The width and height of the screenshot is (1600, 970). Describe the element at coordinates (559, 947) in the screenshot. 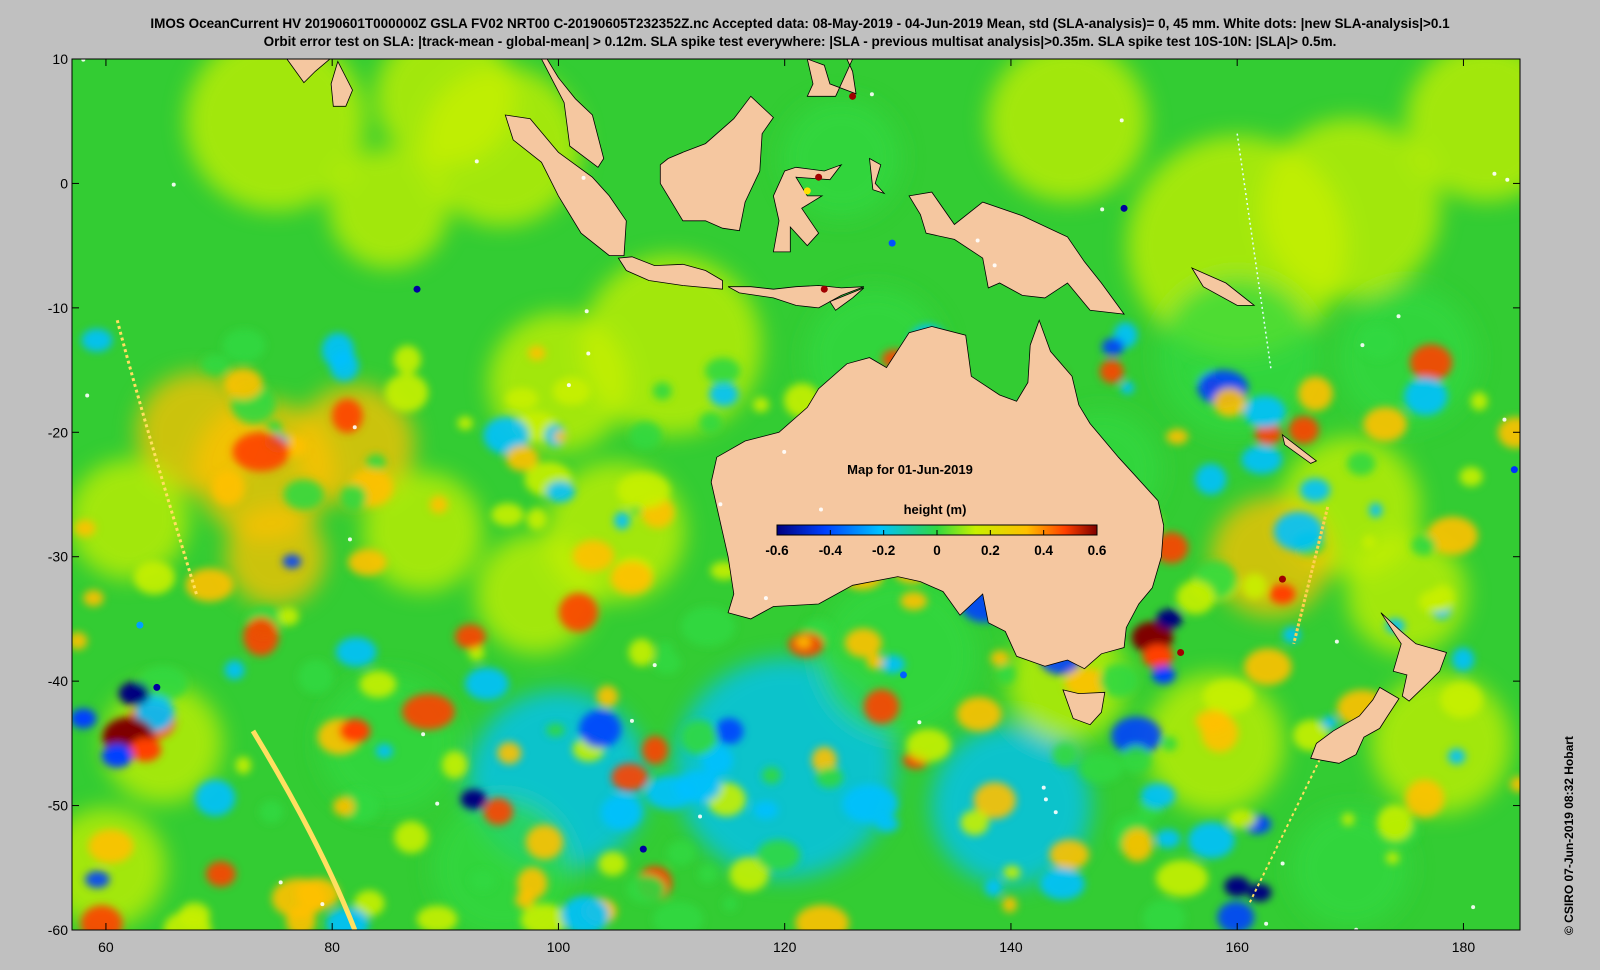

I see `x-tick-label: 100` at that location.